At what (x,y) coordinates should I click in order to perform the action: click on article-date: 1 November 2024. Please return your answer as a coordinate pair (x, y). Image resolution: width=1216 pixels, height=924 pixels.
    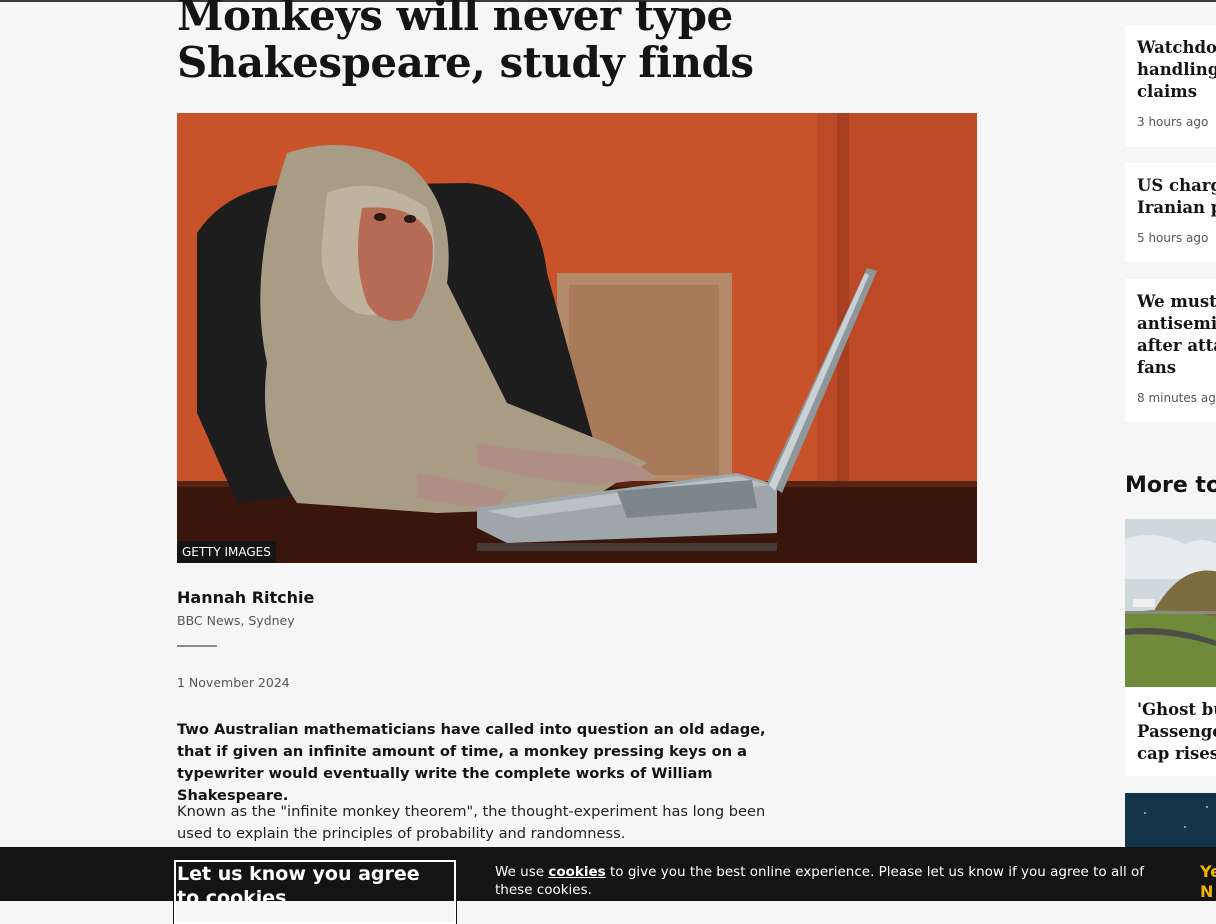
    Looking at the image, I should click on (233, 682).